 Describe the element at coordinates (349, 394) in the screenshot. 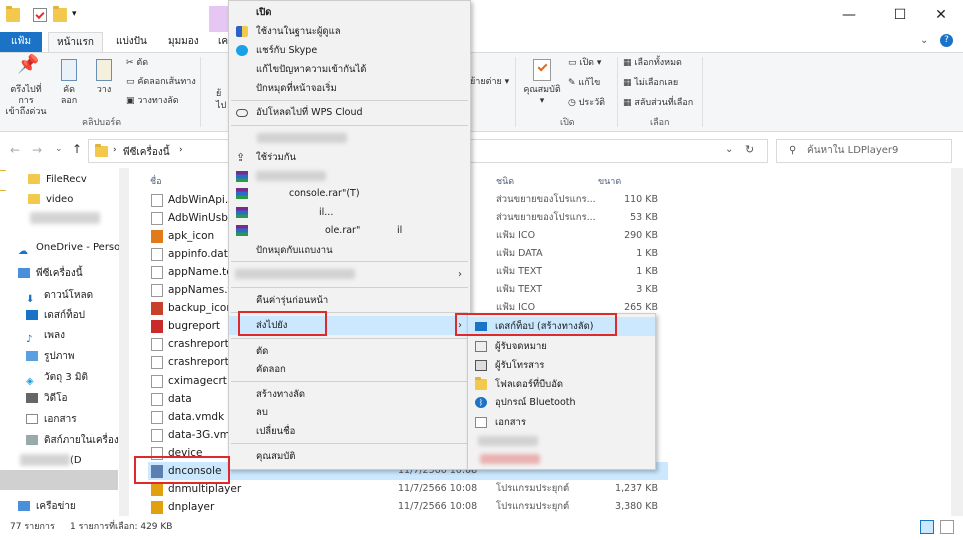

I see `menu-item-create-shortcut: สร้างทางลัด` at that location.